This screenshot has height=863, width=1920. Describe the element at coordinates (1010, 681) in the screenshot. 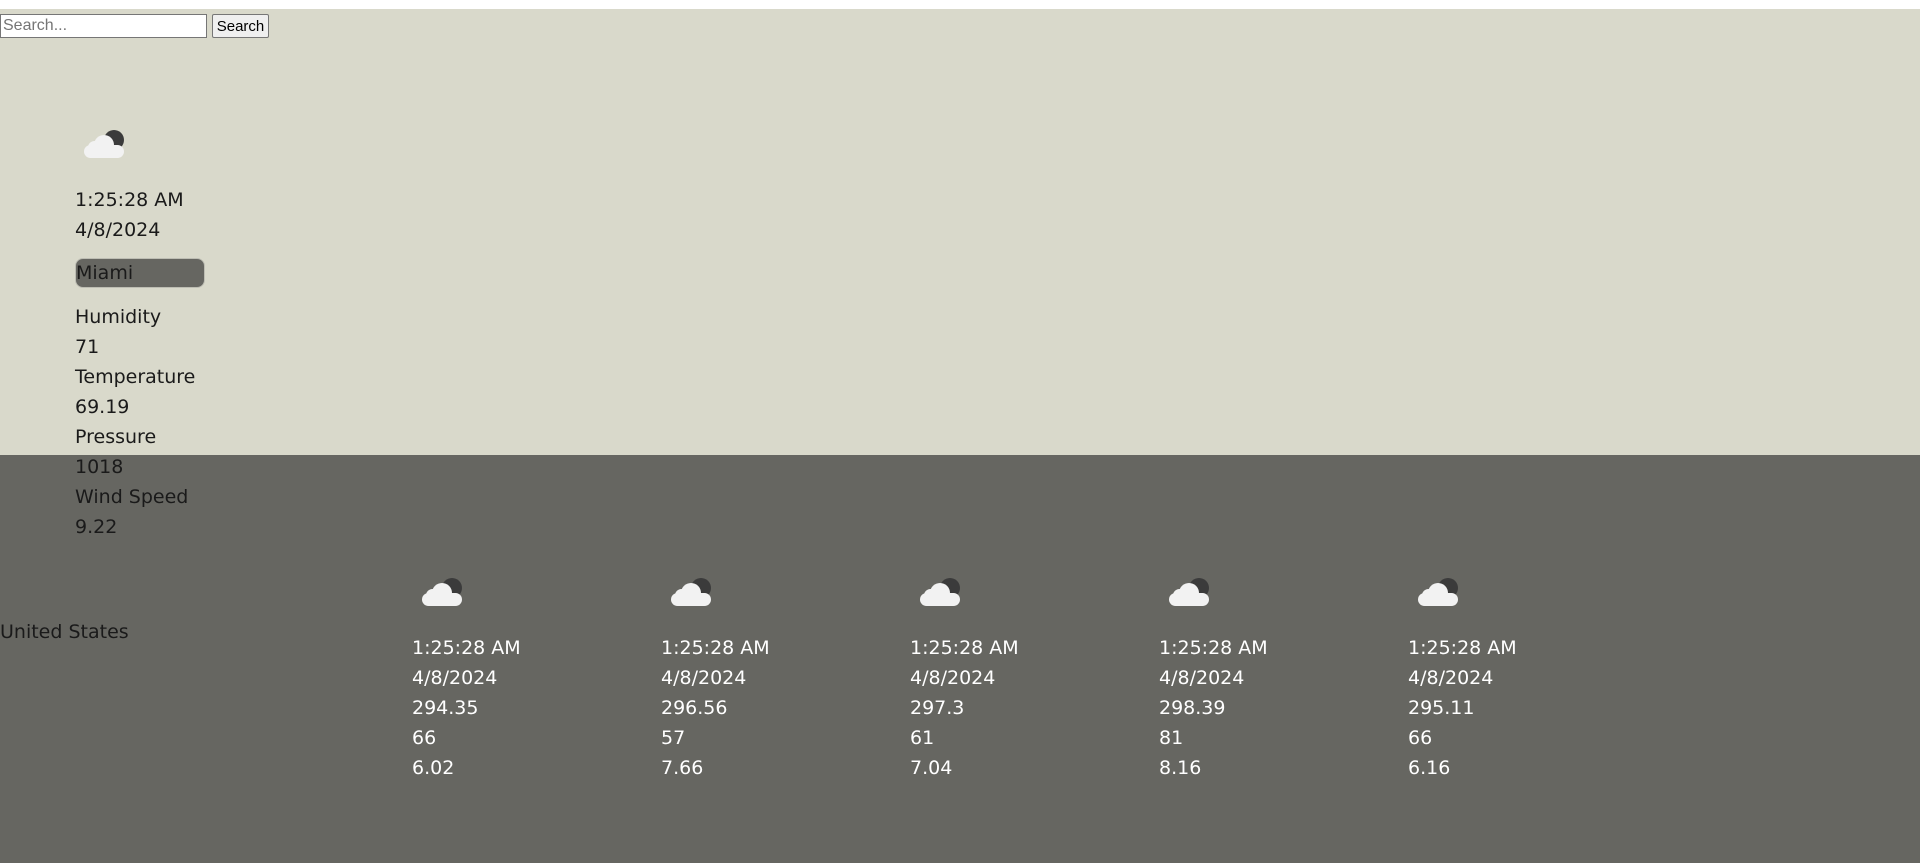

I see `forecast-item: 1:25:28 AM 4/8/2024 297.3 61 7.04` at that location.